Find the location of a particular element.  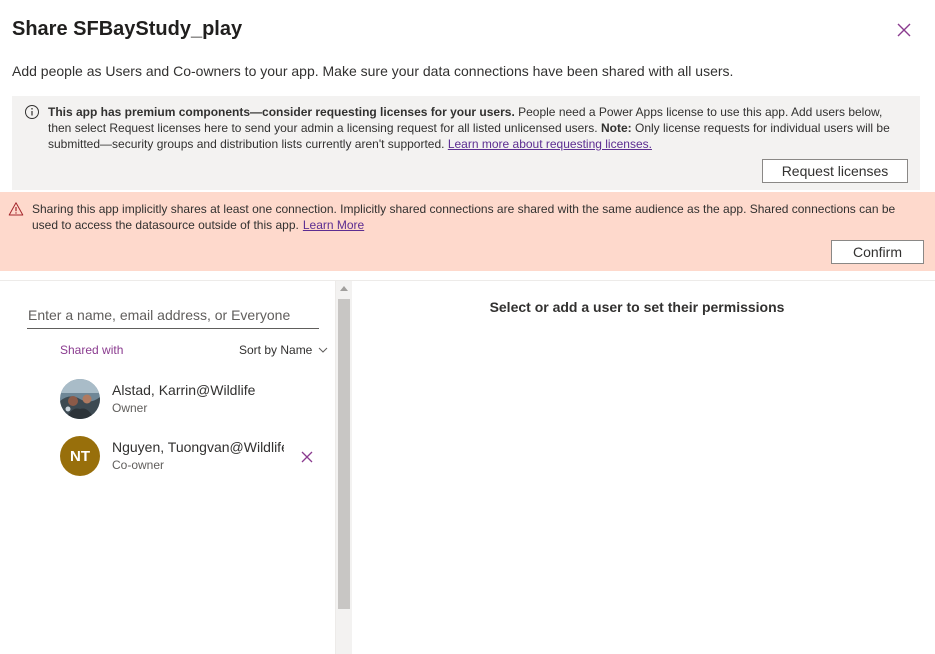

user-avatar-photo is located at coordinates (80, 399).